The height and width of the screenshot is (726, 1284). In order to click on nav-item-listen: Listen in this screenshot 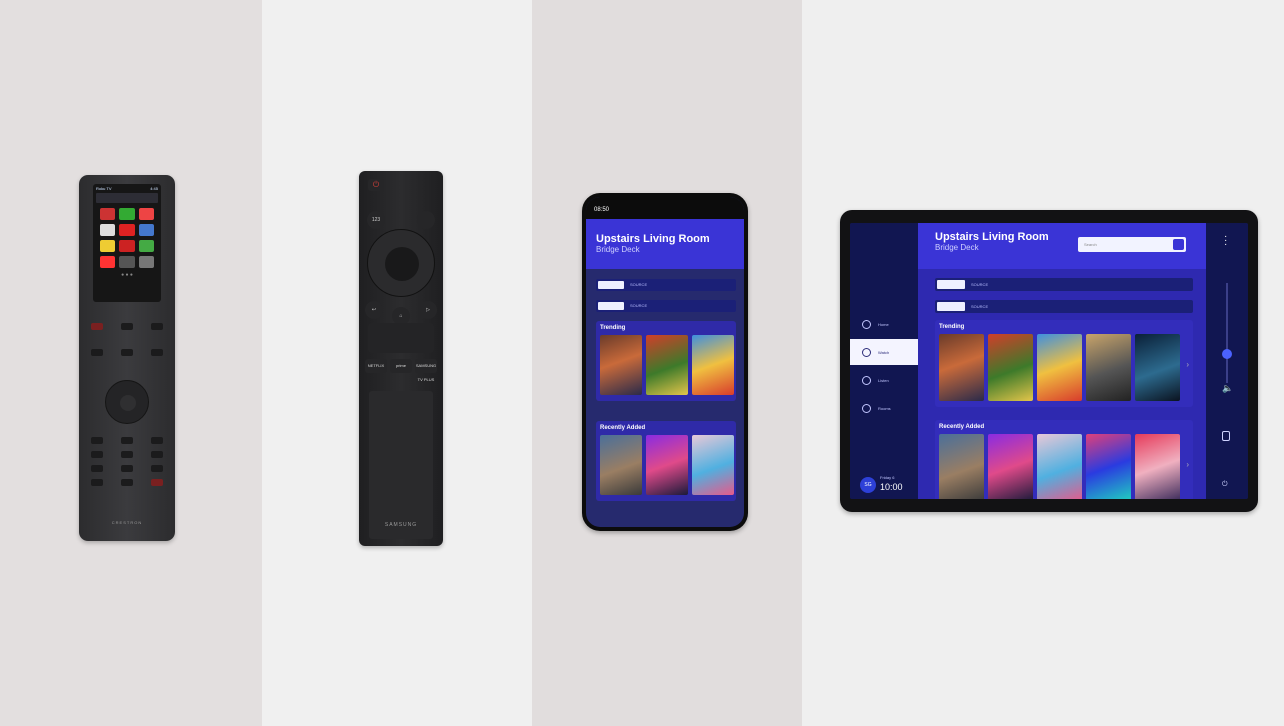, I will do `click(884, 380)`.